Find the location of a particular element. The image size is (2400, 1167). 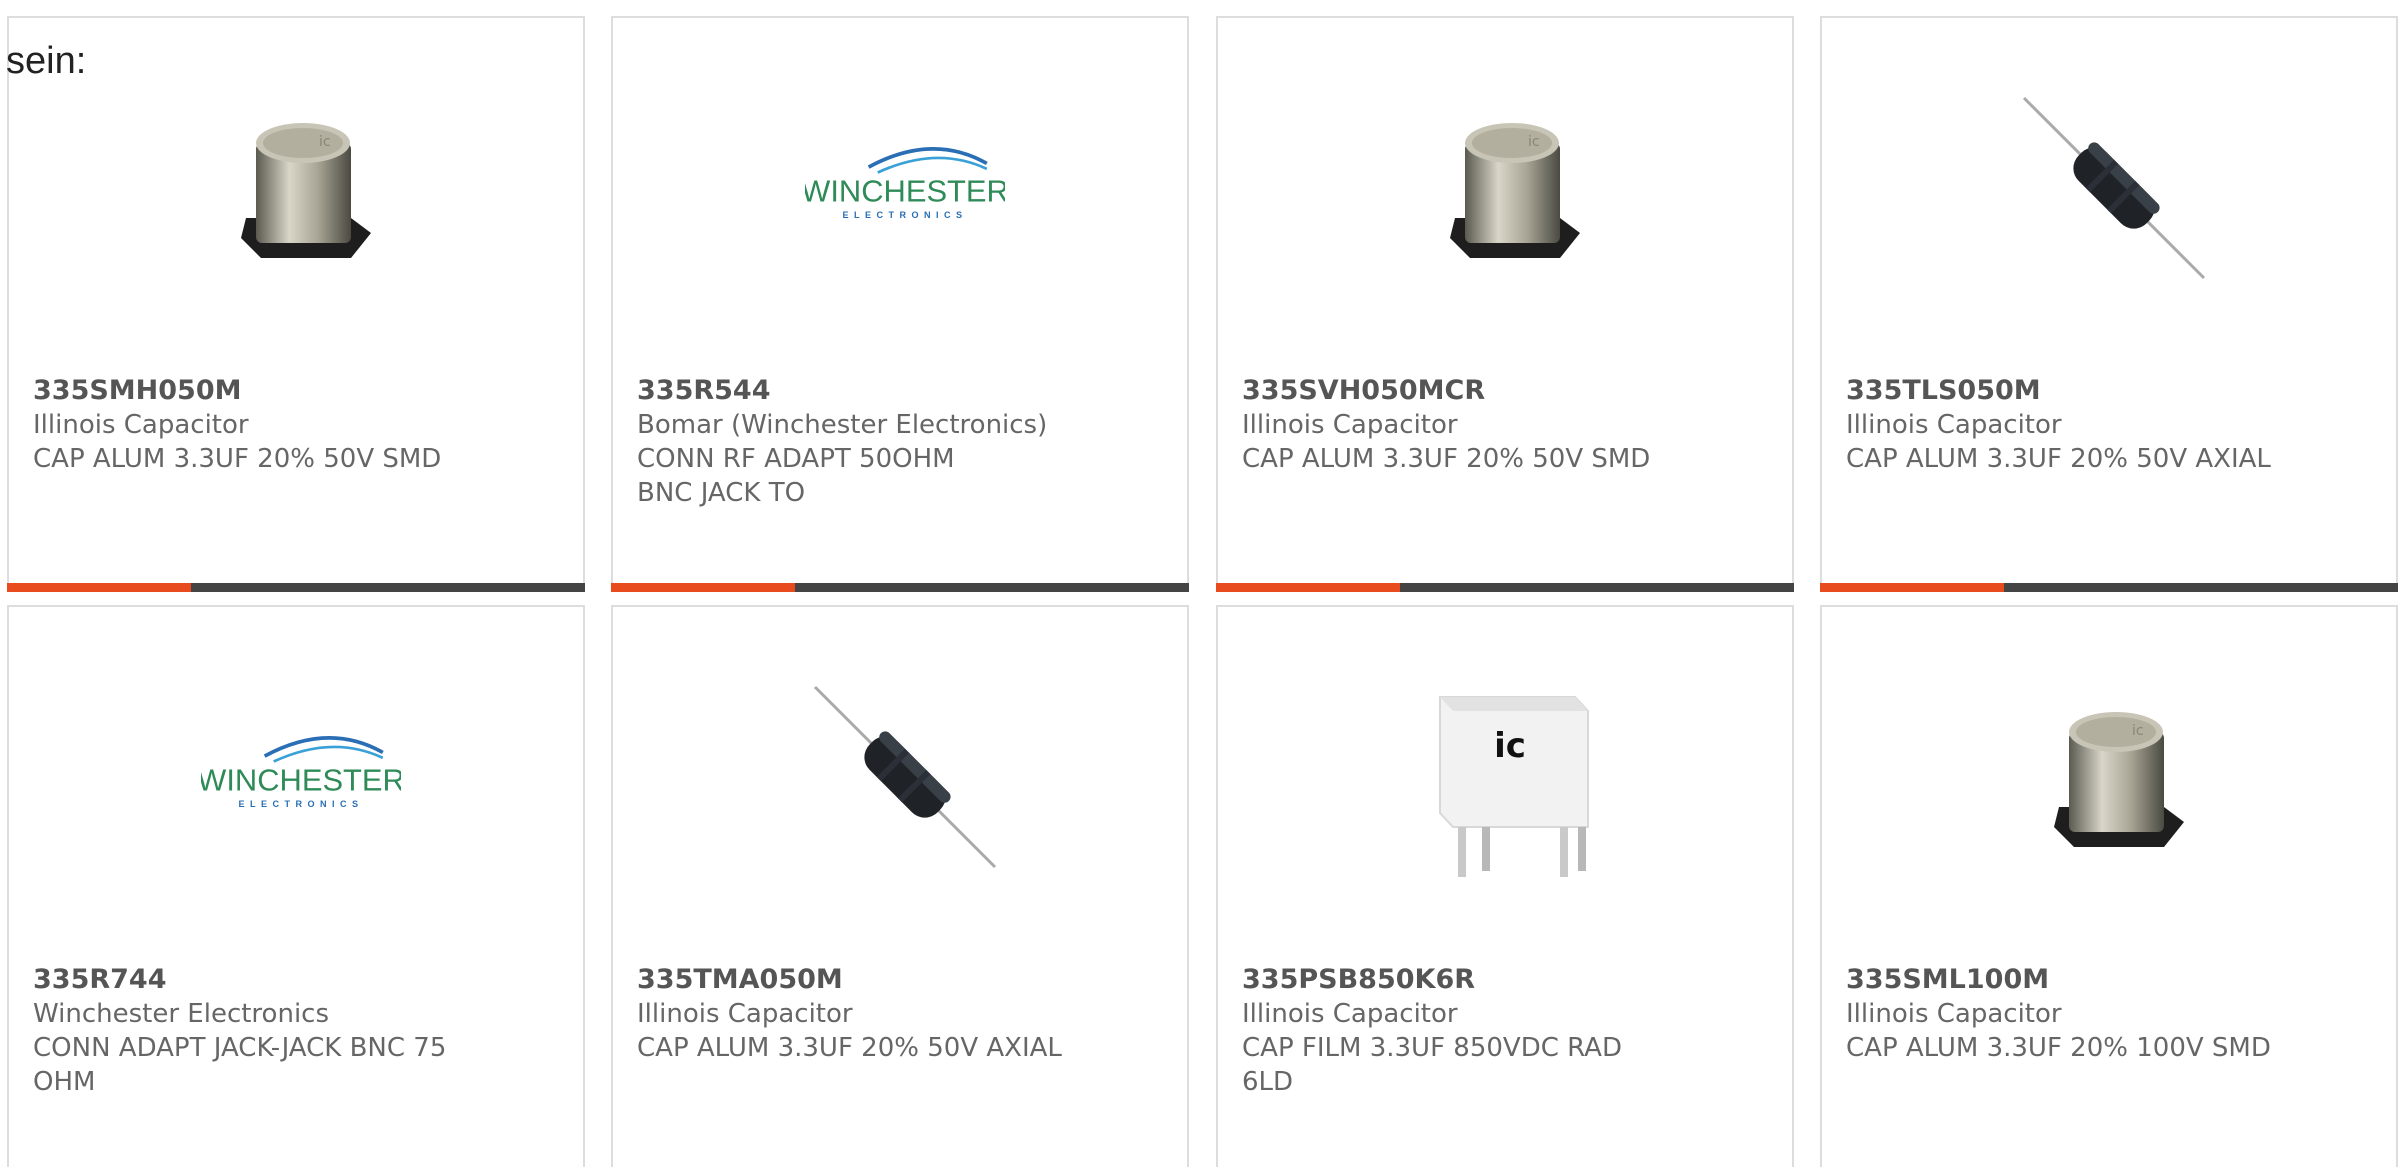

description: CAP FILM 3.3UF 850VDC RAD 6LD is located at coordinates (1432, 1065).